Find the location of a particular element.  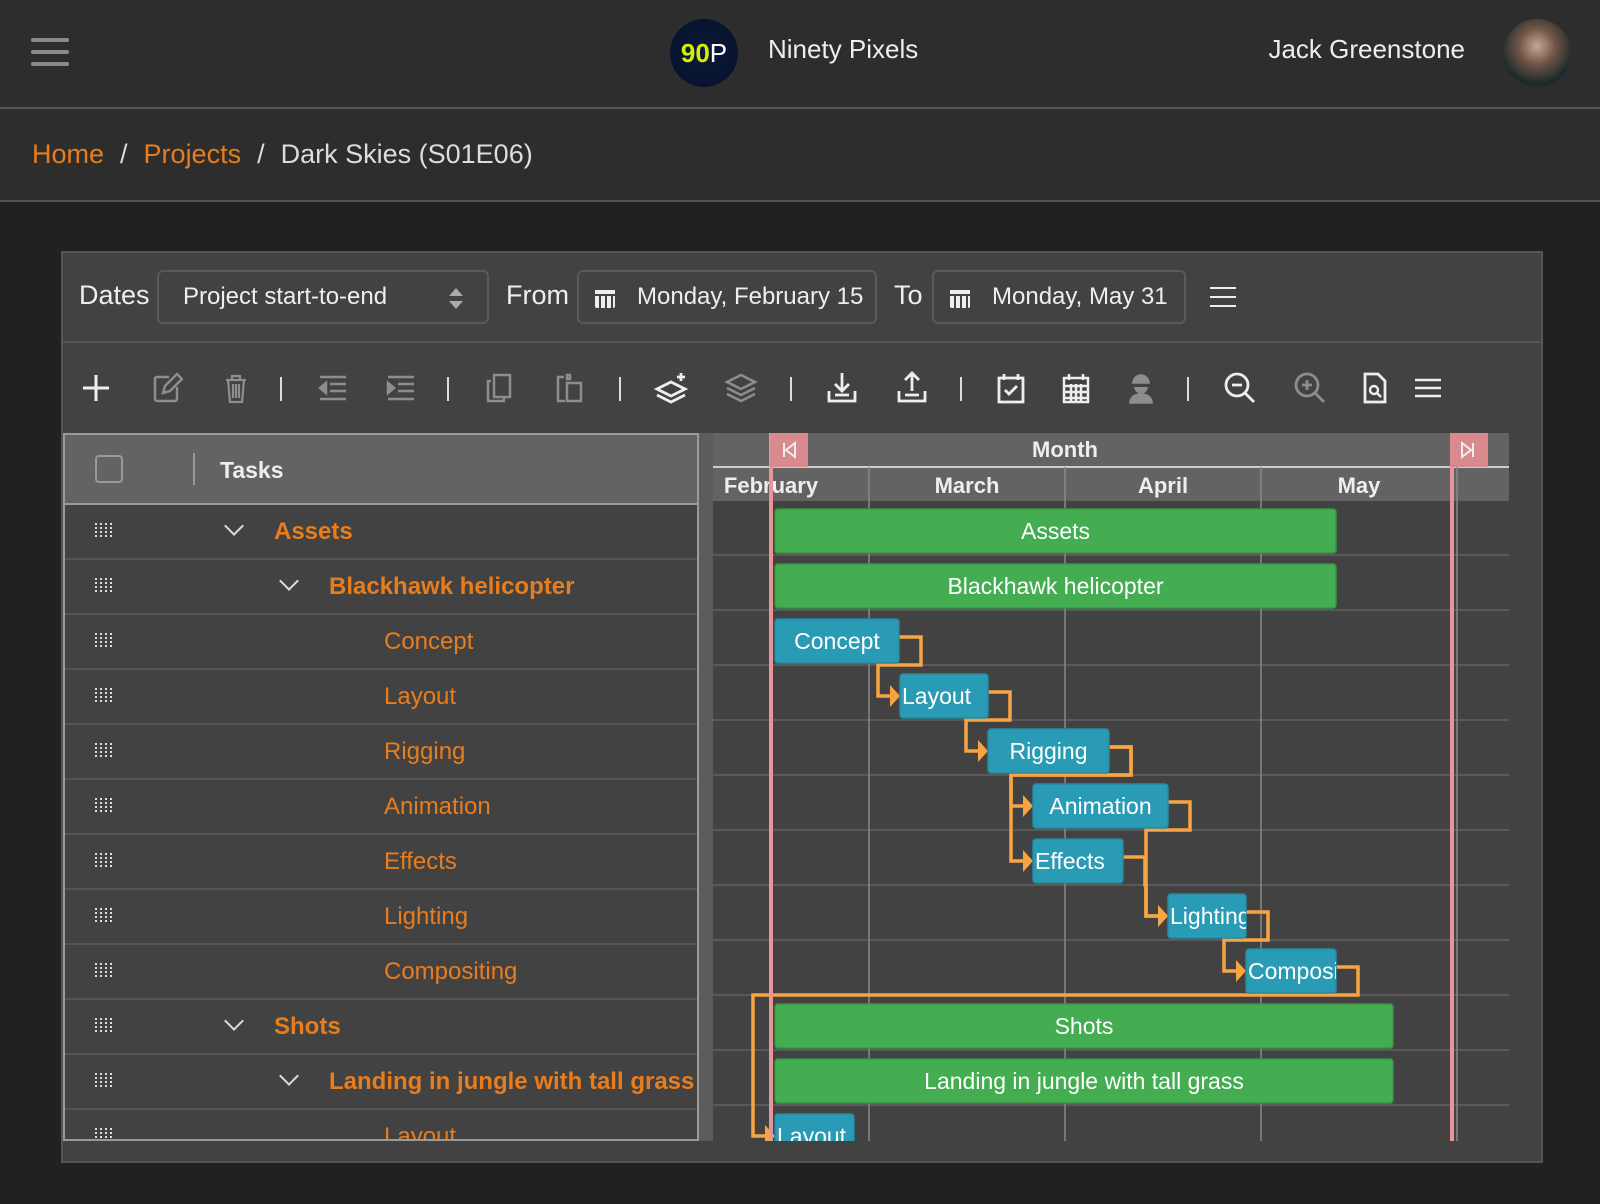

breadcrumb: Home / Projects / Dark Skies (S01E06) is located at coordinates (282, 154).